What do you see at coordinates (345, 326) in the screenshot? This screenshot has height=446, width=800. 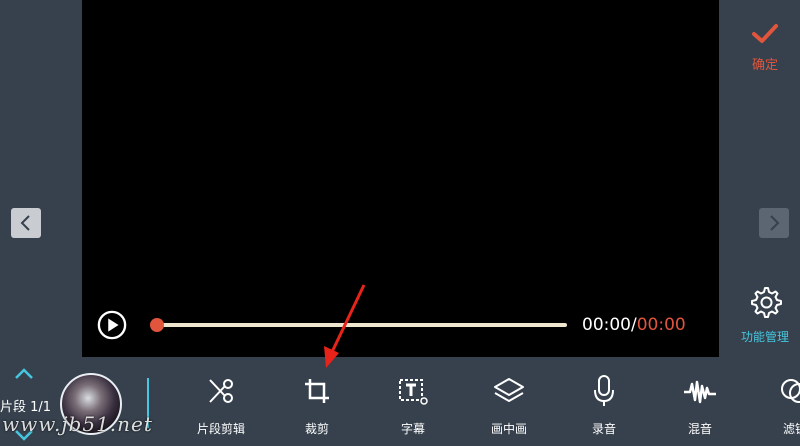 I see `annotation-arrow` at bounding box center [345, 326].